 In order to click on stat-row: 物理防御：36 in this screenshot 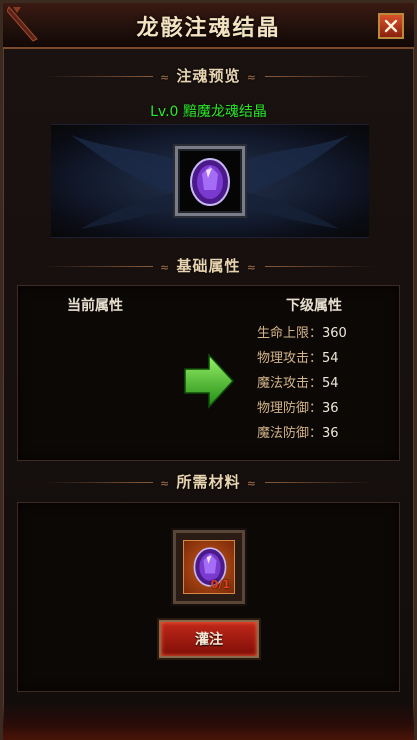, I will do `click(298, 406)`.